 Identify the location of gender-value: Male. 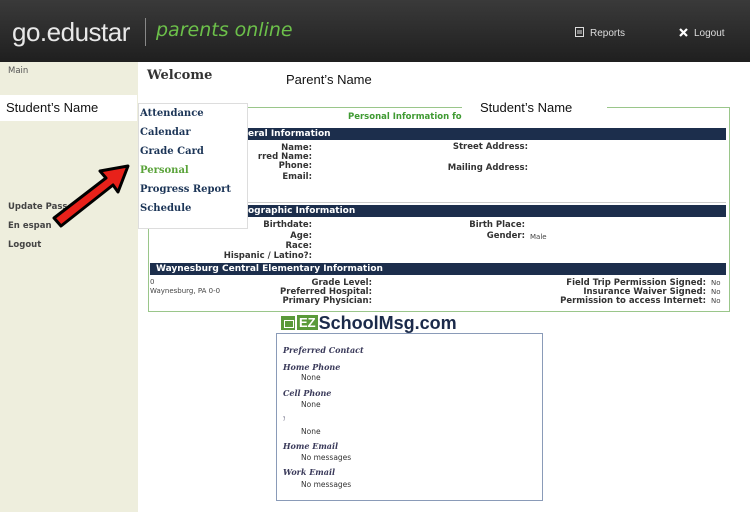
(538, 237).